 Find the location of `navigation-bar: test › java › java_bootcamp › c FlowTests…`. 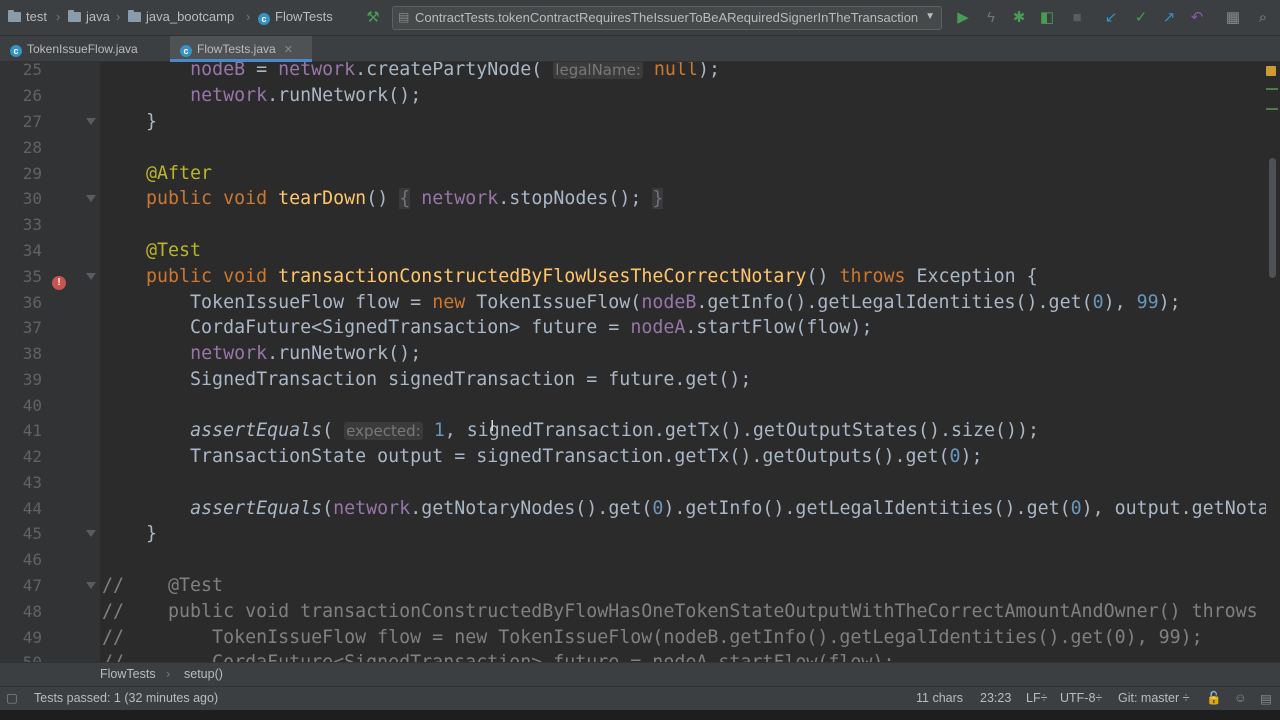

navigation-bar: test › java › java_bootcamp › c FlowTests… is located at coordinates (640, 18).